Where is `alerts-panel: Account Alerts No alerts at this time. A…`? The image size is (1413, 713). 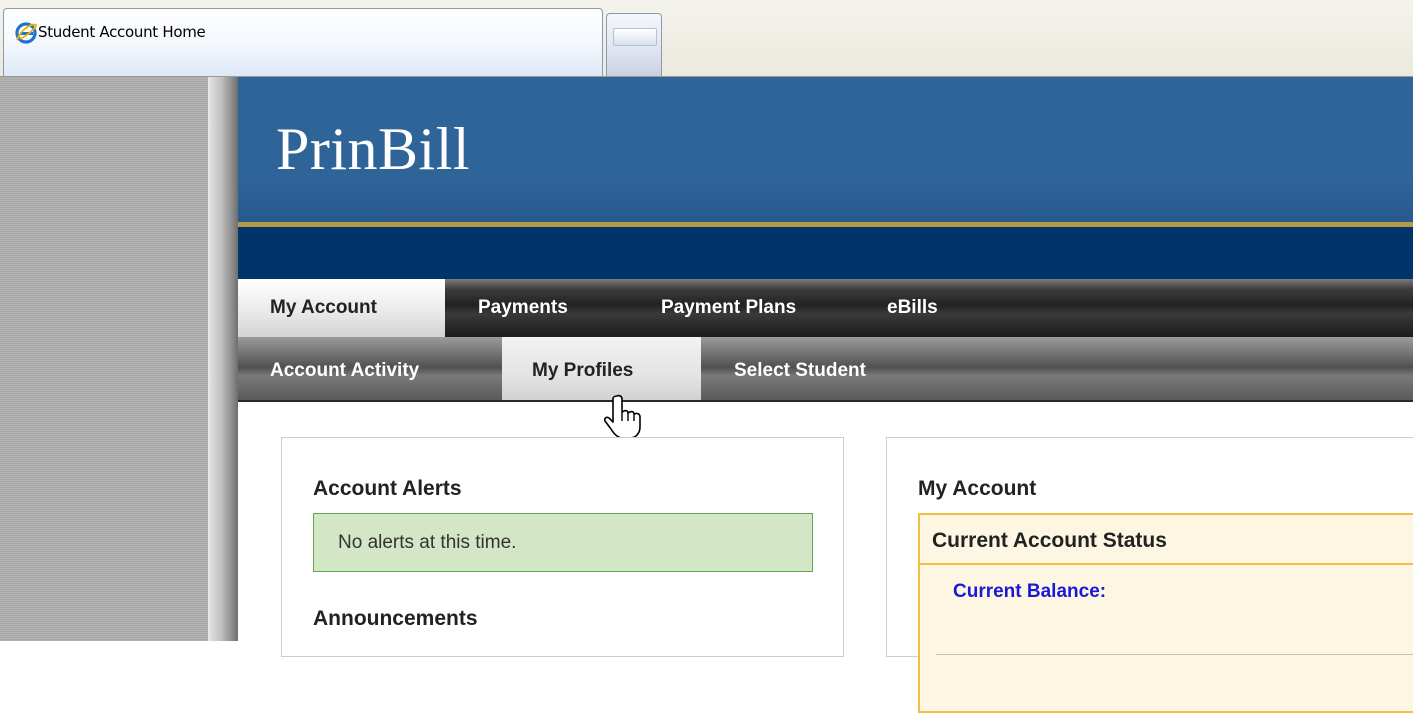 alerts-panel: Account Alerts No alerts at this time. A… is located at coordinates (562, 547).